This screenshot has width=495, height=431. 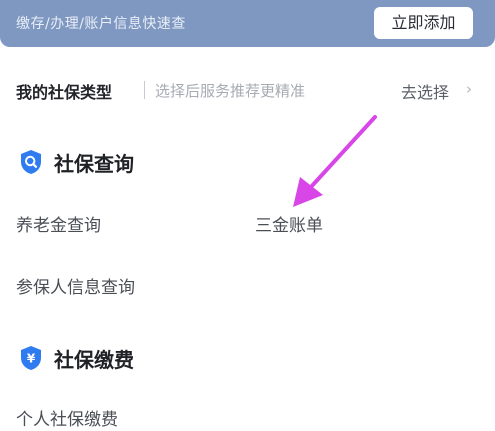 What do you see at coordinates (58, 223) in the screenshot?
I see `pension-query-link: 养老金查询` at bounding box center [58, 223].